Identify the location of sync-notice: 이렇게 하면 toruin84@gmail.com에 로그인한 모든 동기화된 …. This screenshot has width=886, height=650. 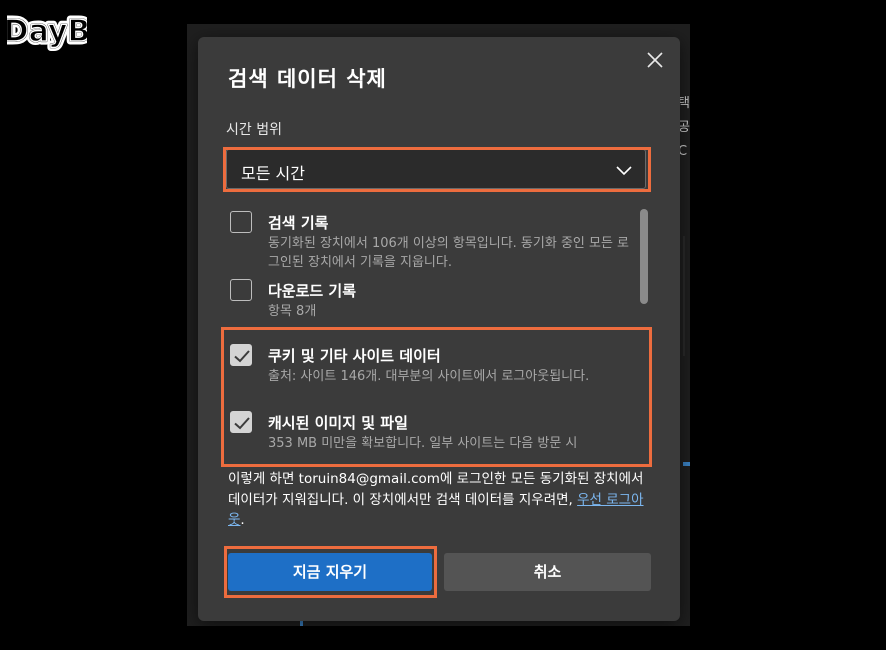
(440, 500).